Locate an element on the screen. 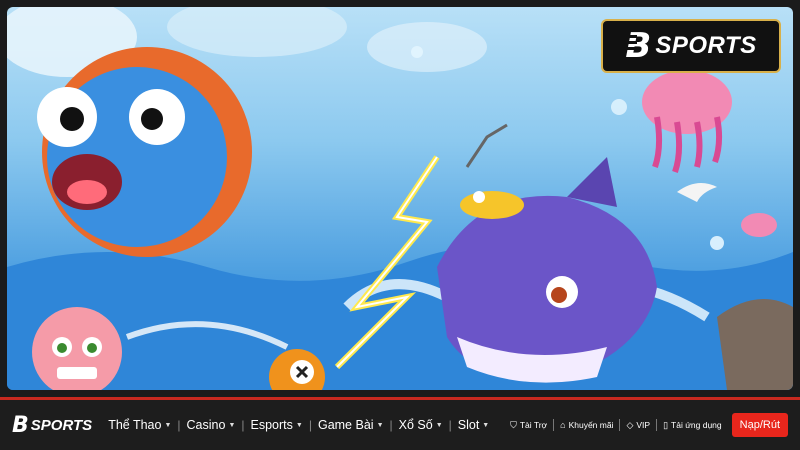 Image resolution: width=800 pixels, height=450 pixels. menu-item-label: Esports is located at coordinates (271, 425).